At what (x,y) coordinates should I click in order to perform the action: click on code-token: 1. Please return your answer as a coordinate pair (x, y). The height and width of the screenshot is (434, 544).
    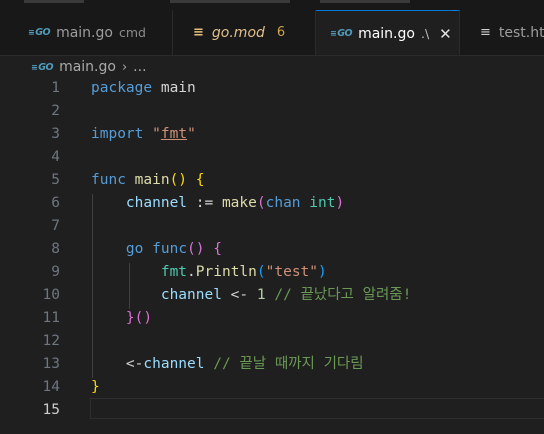
    Looking at the image, I should click on (261, 295).